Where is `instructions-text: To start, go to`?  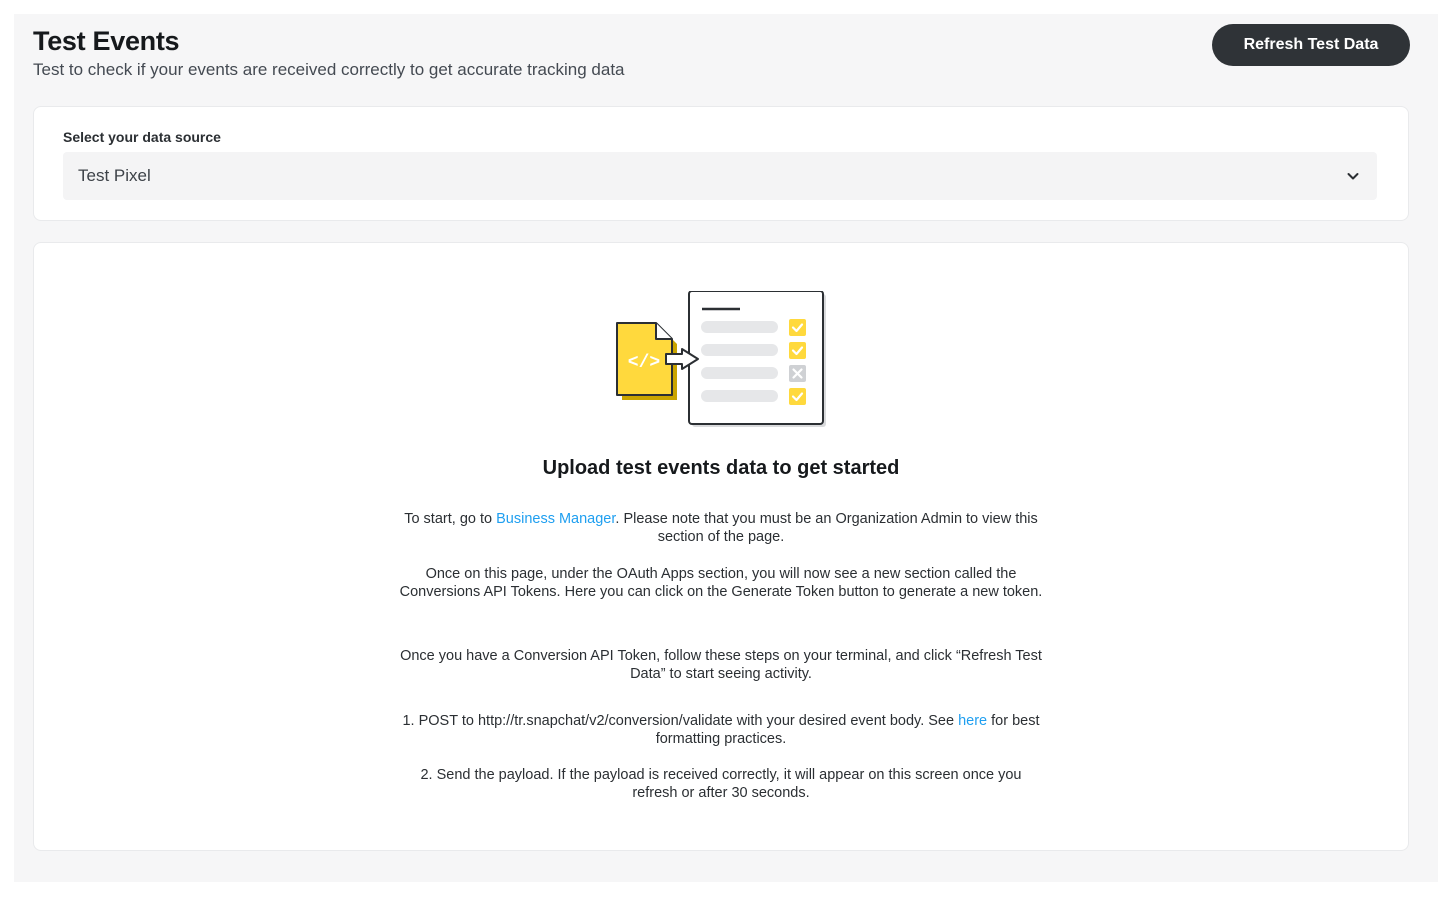
instructions-text: To start, go to is located at coordinates (450, 519).